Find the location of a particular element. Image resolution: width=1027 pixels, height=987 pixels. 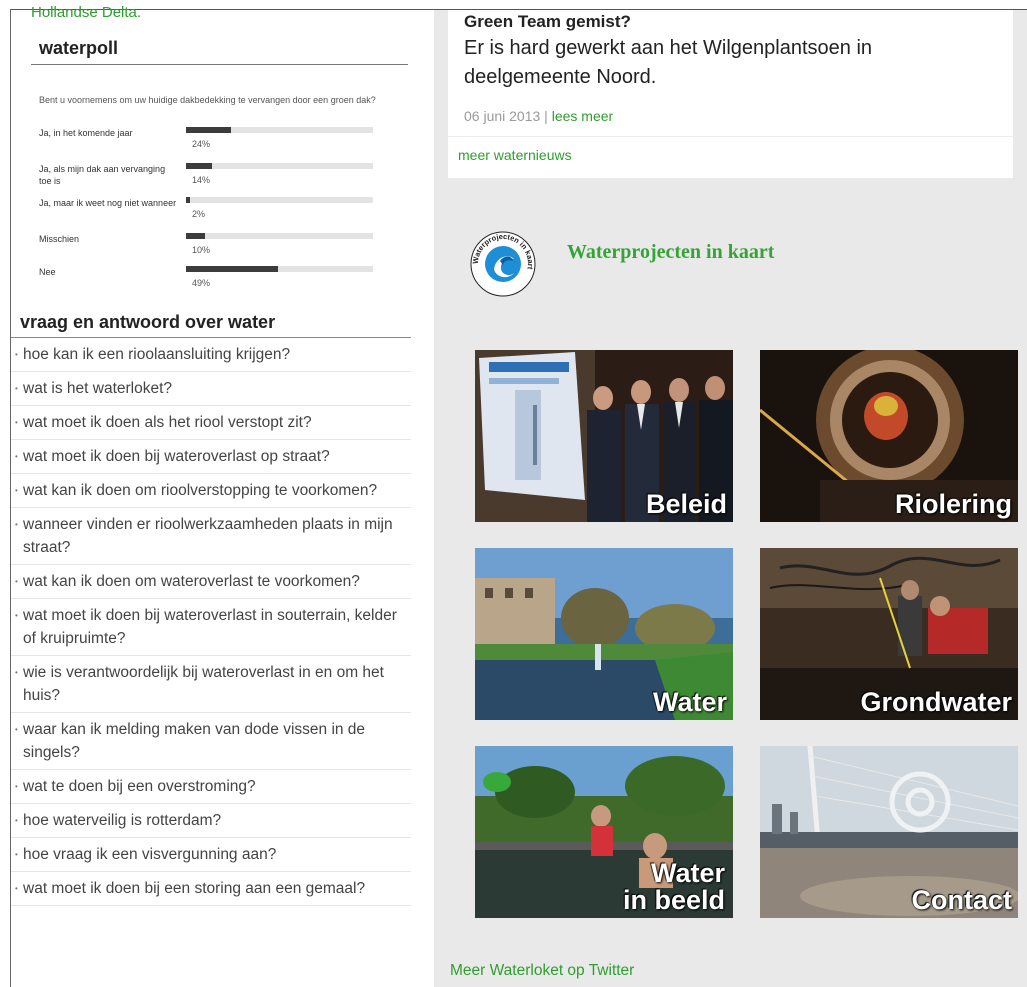

waterprojects-logo: Waterprojecten in kaart is located at coordinates (503, 264).